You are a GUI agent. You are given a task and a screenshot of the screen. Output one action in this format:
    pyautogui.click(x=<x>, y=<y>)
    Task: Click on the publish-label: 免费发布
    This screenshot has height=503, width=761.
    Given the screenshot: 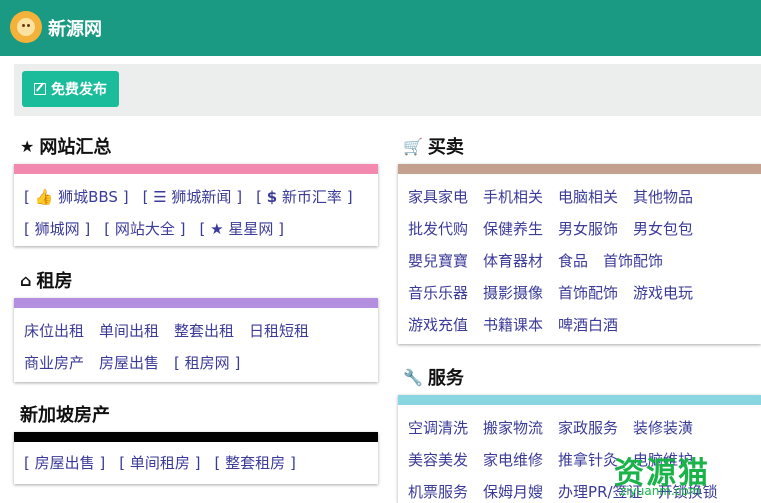 What is the action you would take?
    pyautogui.click(x=79, y=90)
    